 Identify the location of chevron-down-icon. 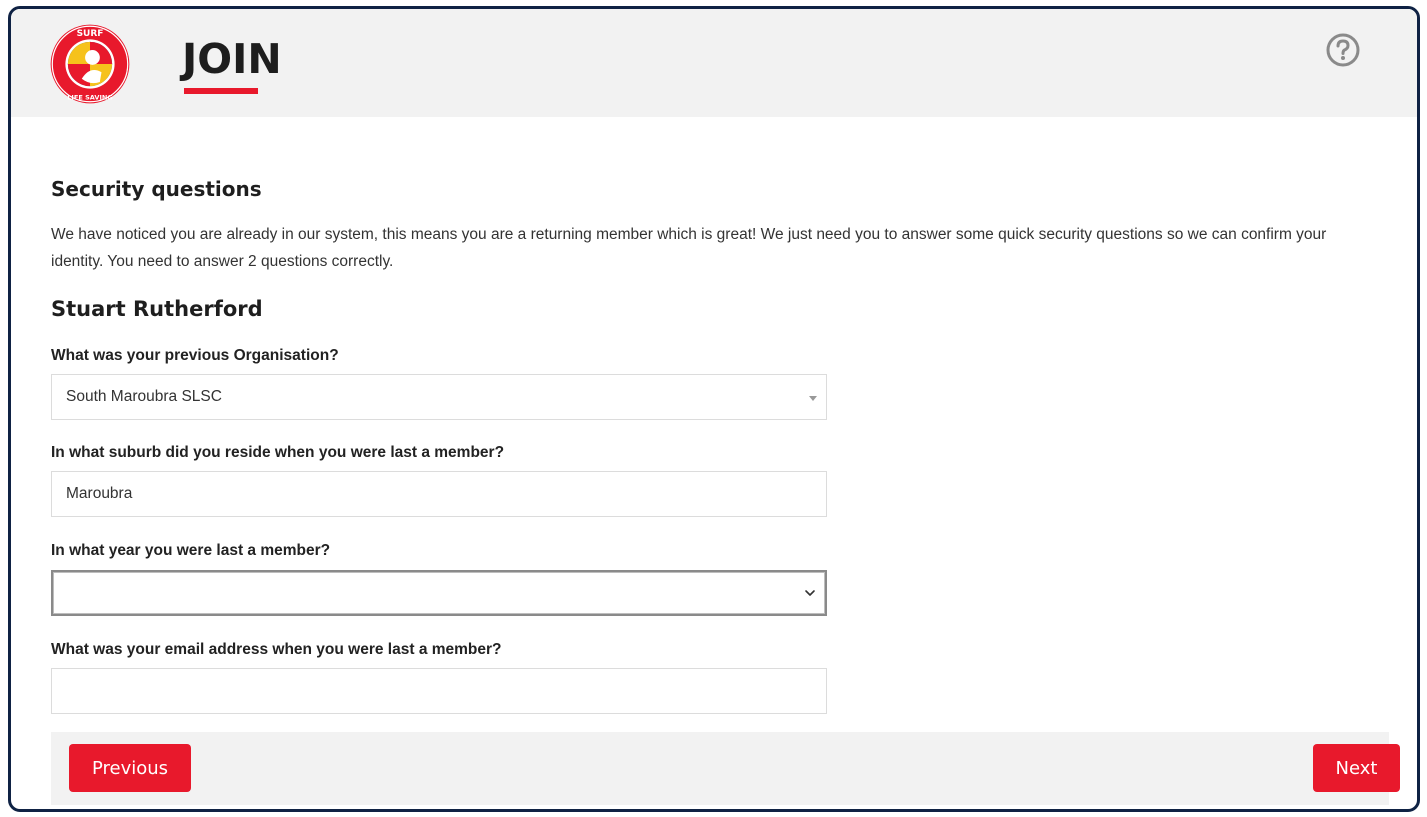
(810, 593).